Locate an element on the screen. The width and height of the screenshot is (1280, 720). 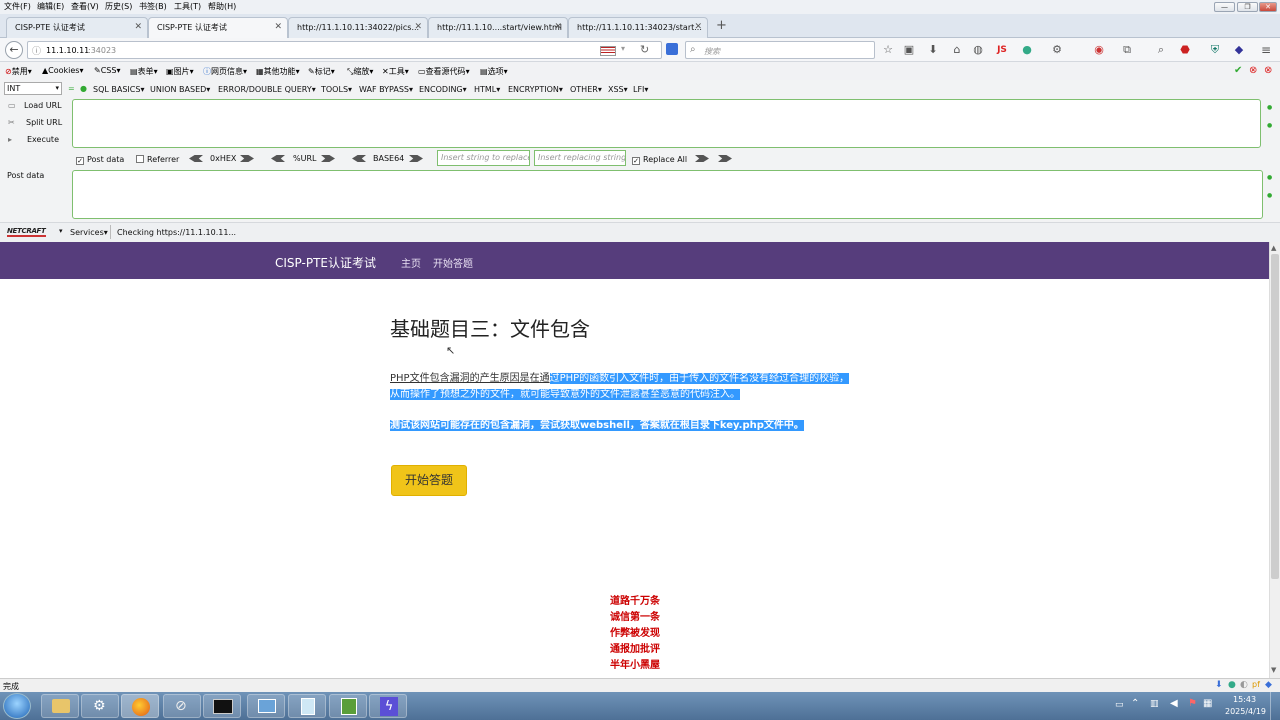
split-url-button: Split URL is located at coordinates (44, 122).